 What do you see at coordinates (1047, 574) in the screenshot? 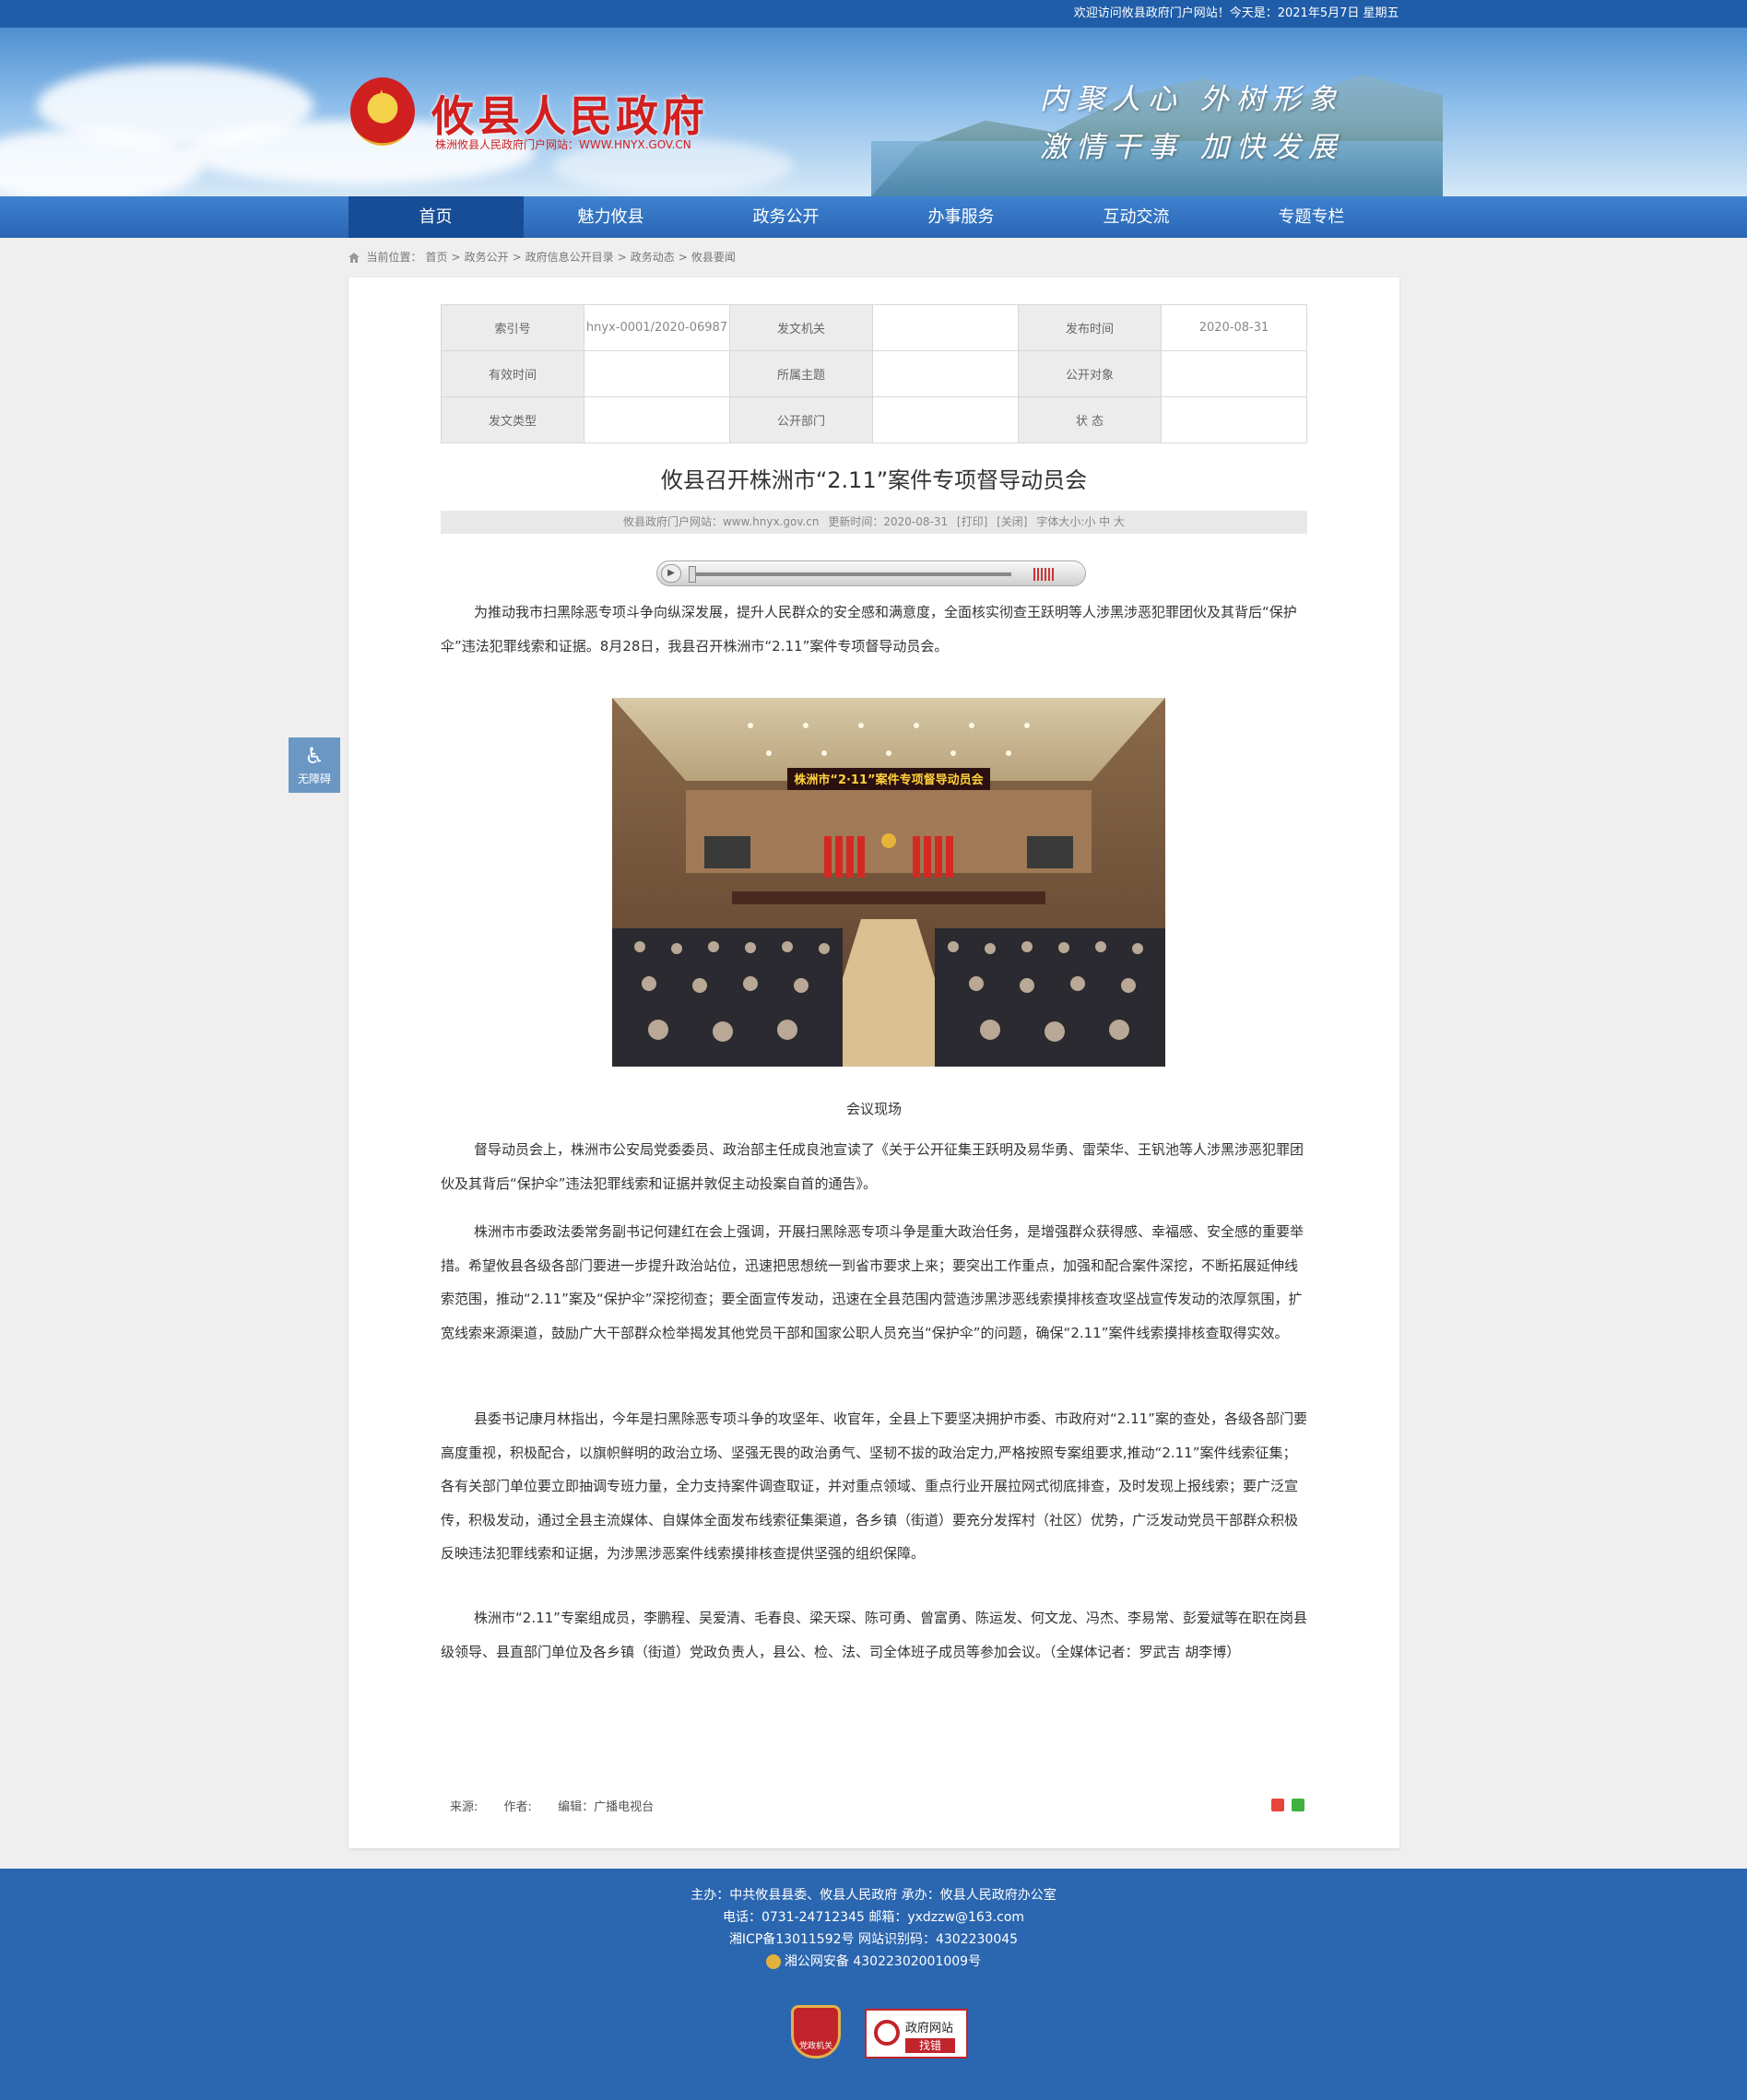
I see `volume-icon` at bounding box center [1047, 574].